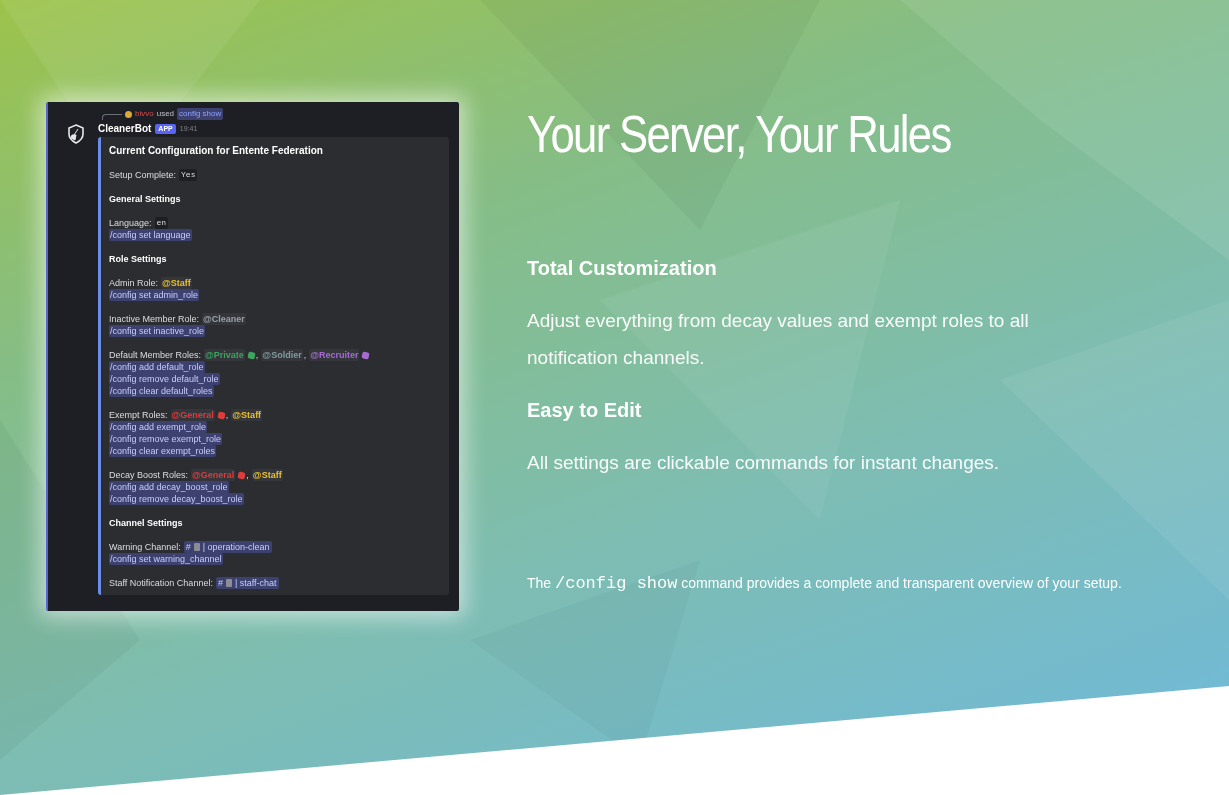 Image resolution: width=1229 pixels, height=795 pixels. I want to click on command-link: /config remove decay_boost_role, so click(176, 499).